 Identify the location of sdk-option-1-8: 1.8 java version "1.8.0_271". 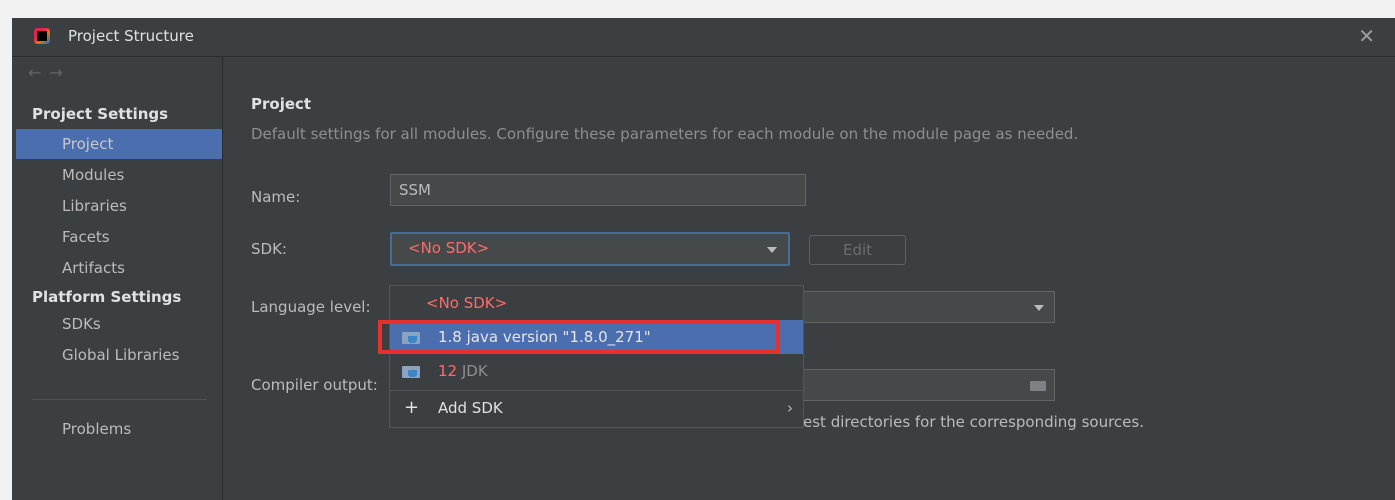
(596, 337).